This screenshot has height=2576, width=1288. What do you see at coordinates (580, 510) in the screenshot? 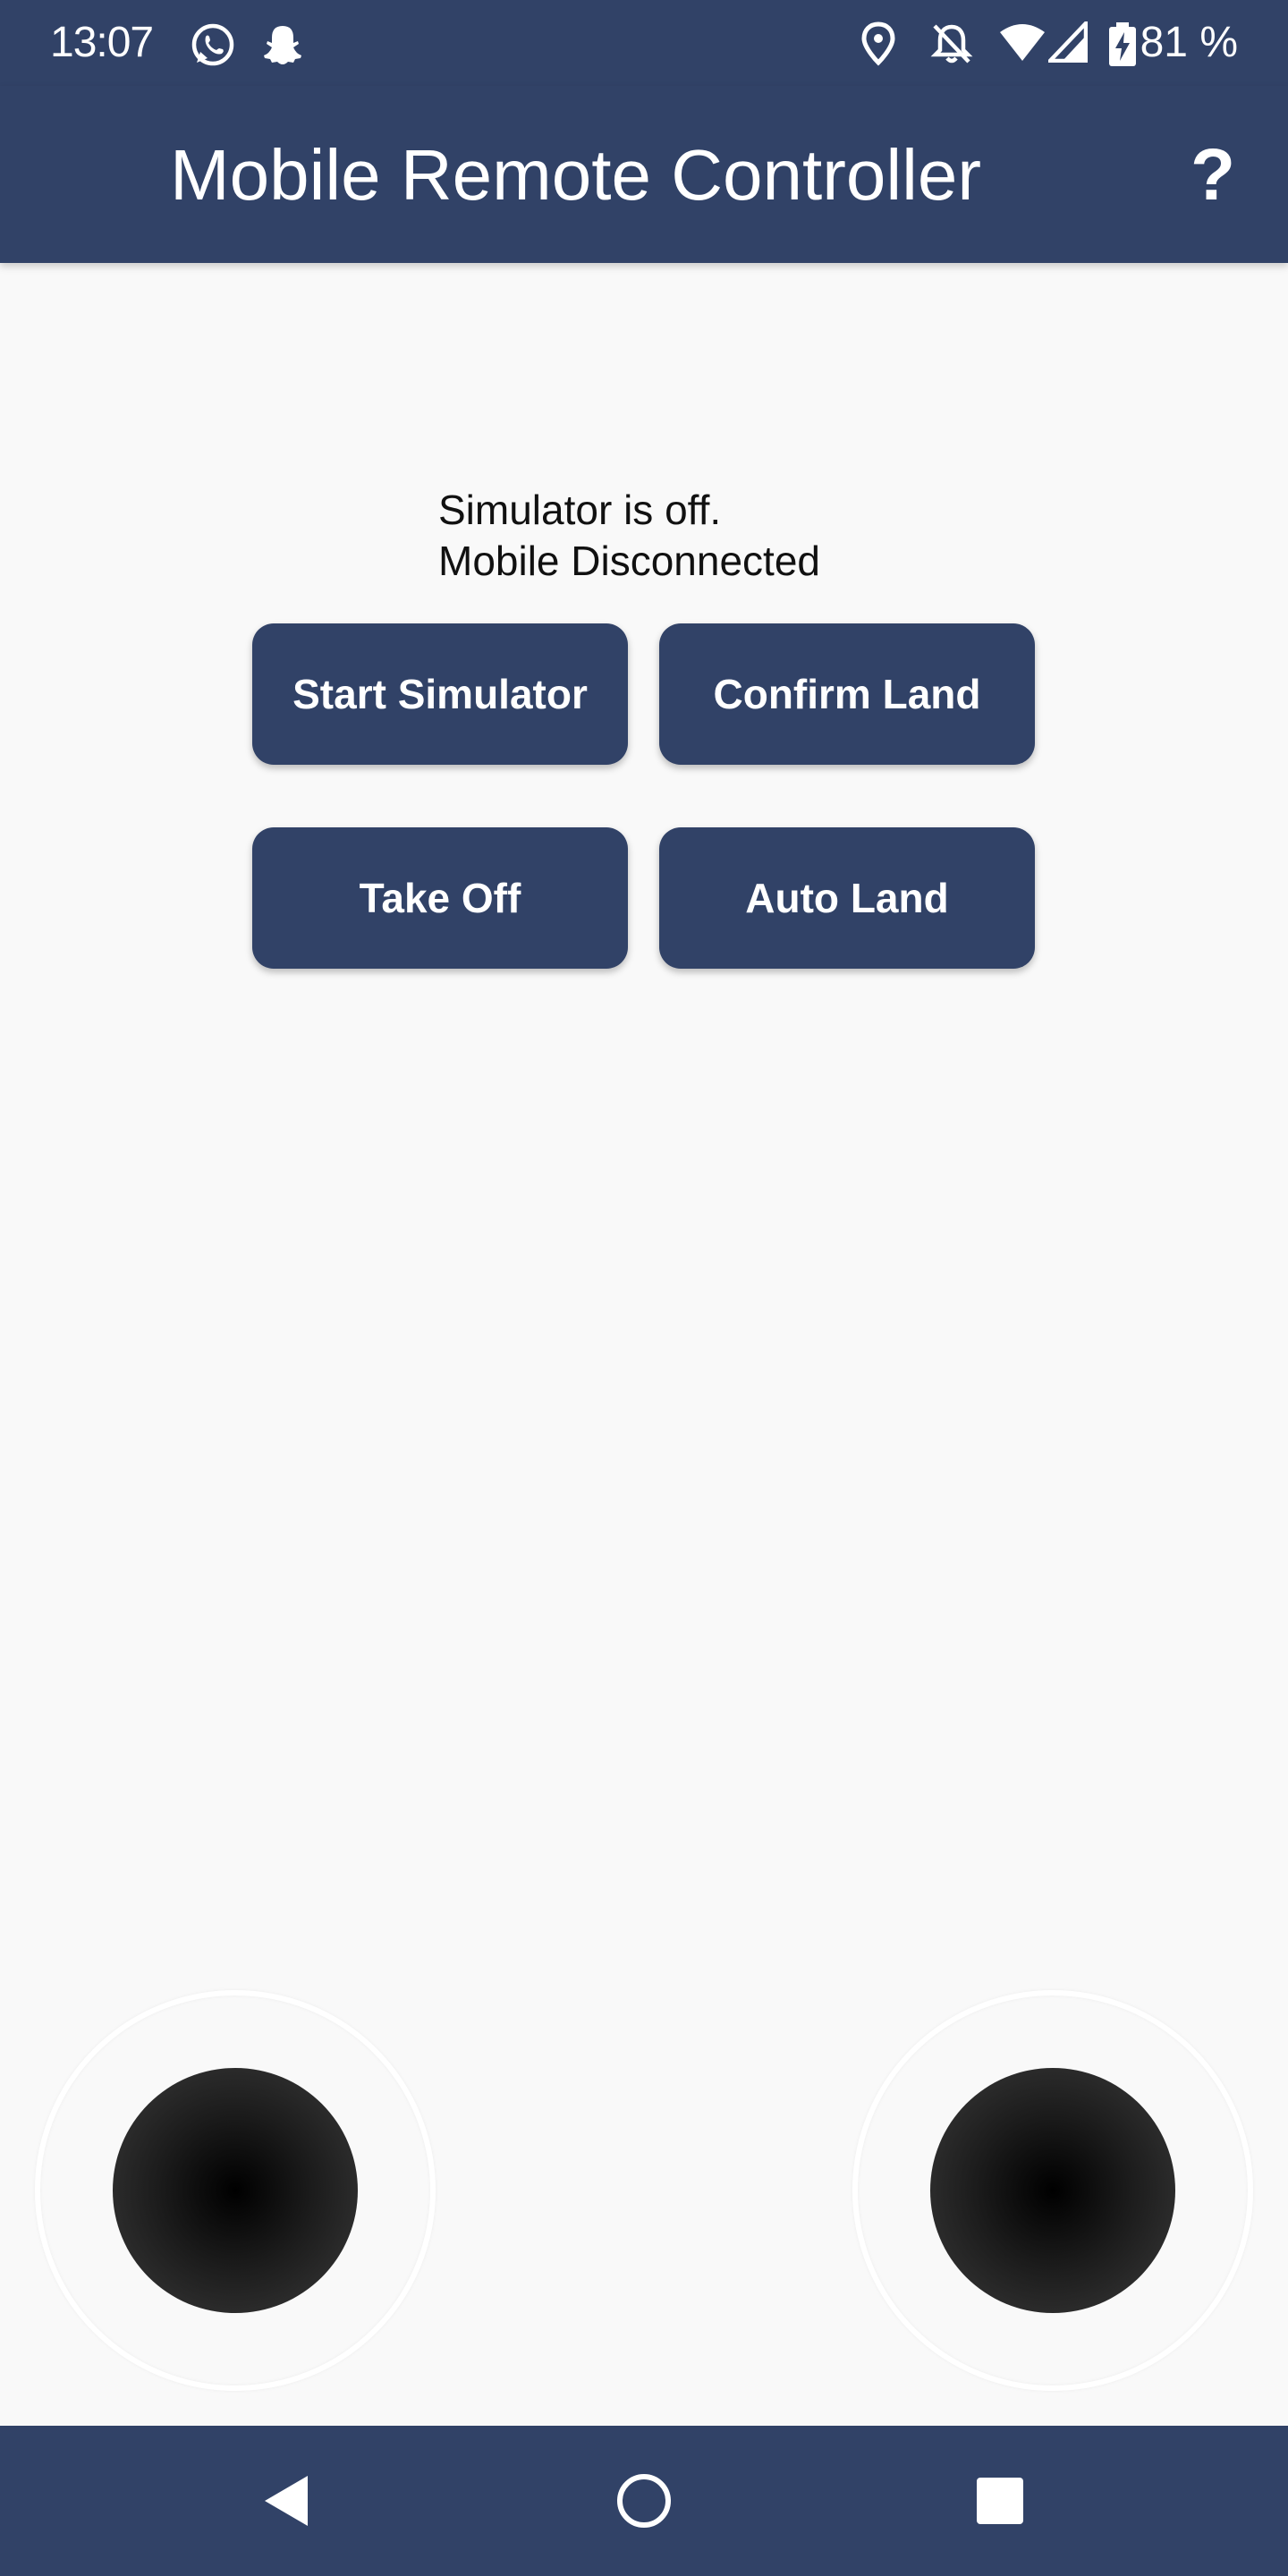
I see `simulator-status: Simulator is off.` at bounding box center [580, 510].